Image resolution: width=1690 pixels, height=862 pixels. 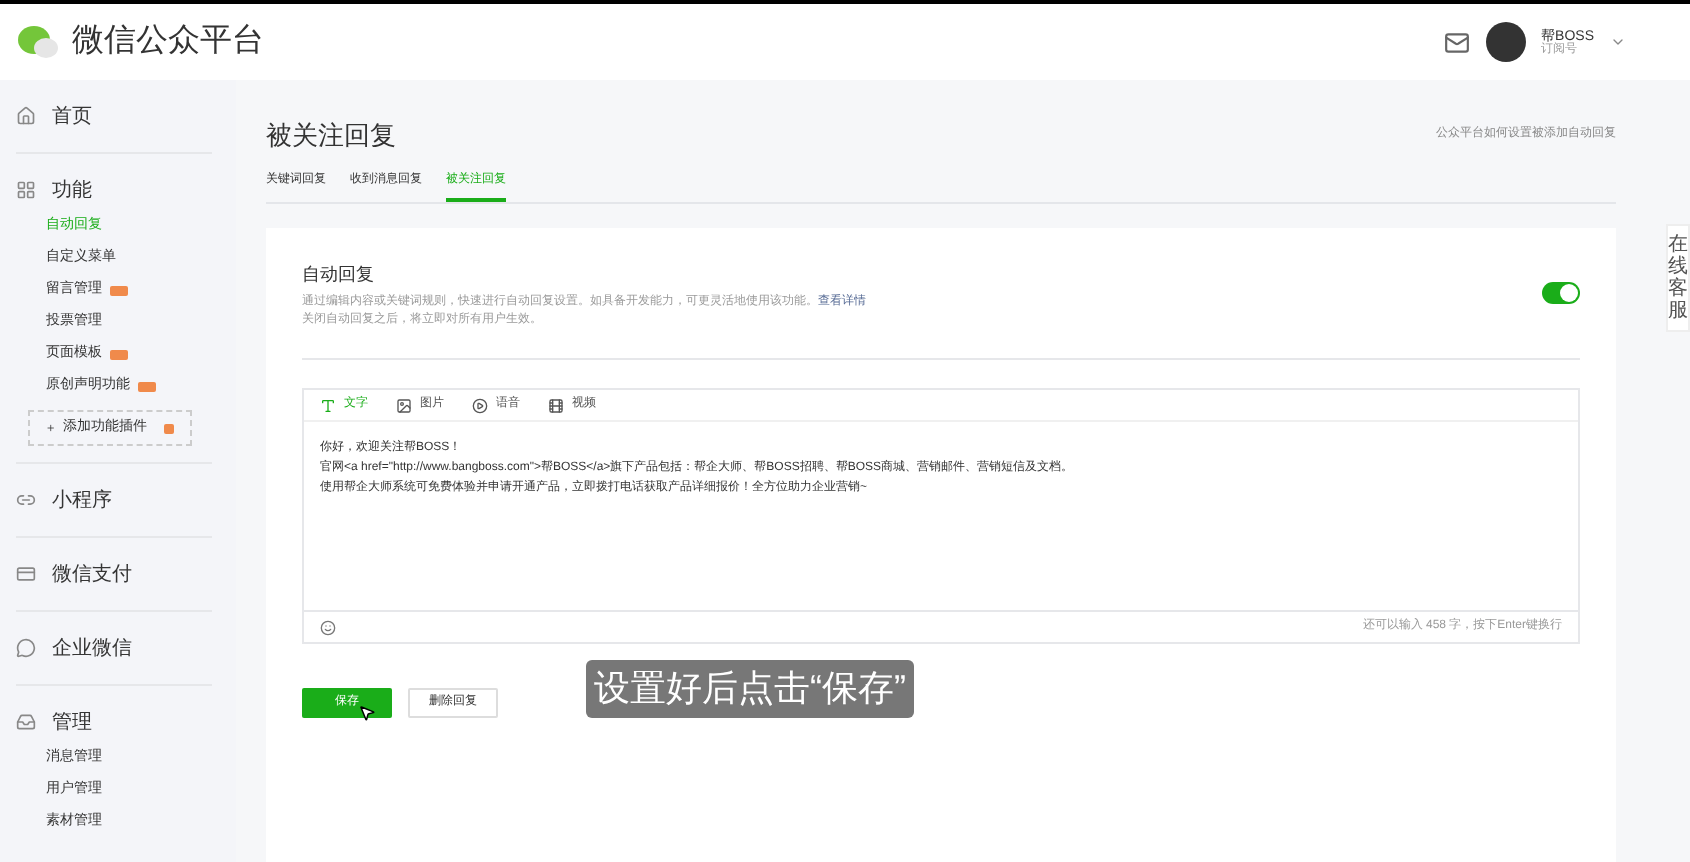 I want to click on chat-icon, so click(x=26, y=648).